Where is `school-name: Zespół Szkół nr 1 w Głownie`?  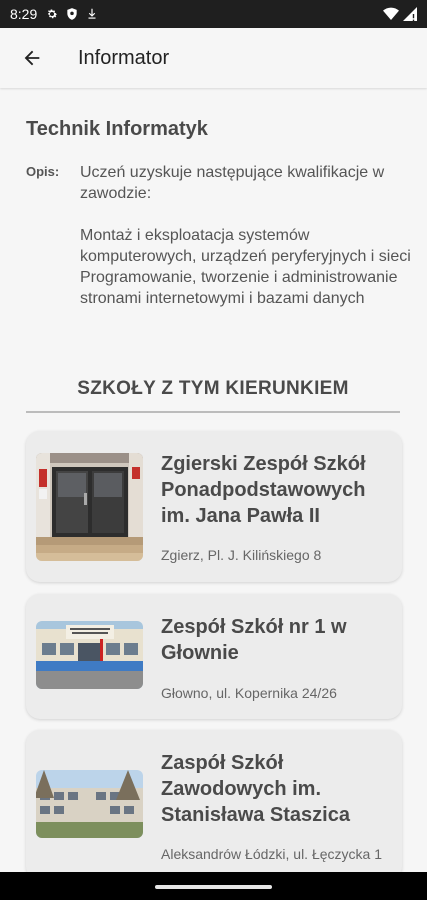 school-name: Zespół Szkół nr 1 w Głownie is located at coordinates (254, 640).